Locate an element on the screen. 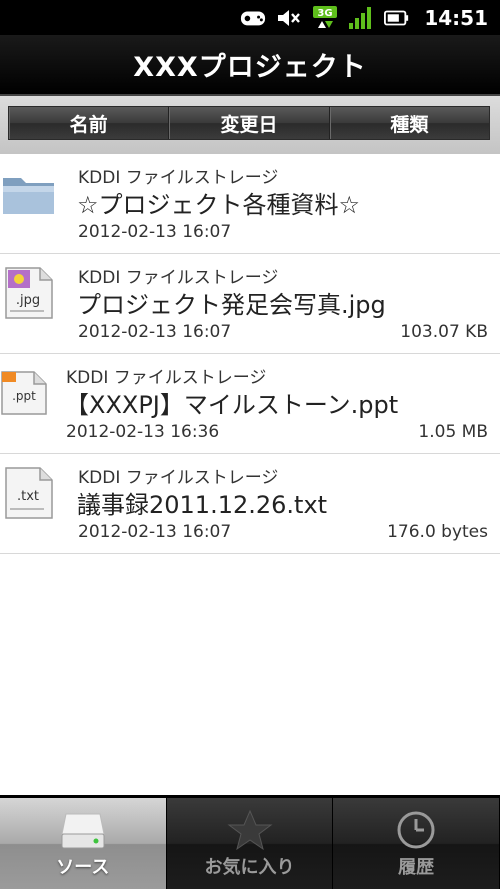  battery-icon is located at coordinates (397, 18).